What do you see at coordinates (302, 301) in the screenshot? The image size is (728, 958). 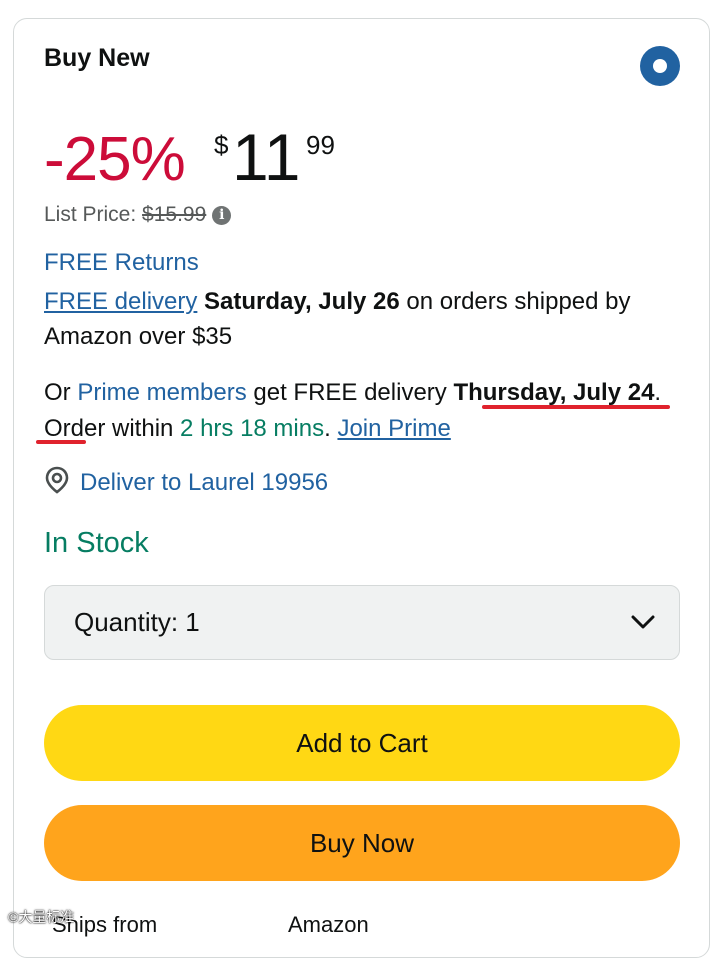 I see `delivery-date: Saturday, July 26` at bounding box center [302, 301].